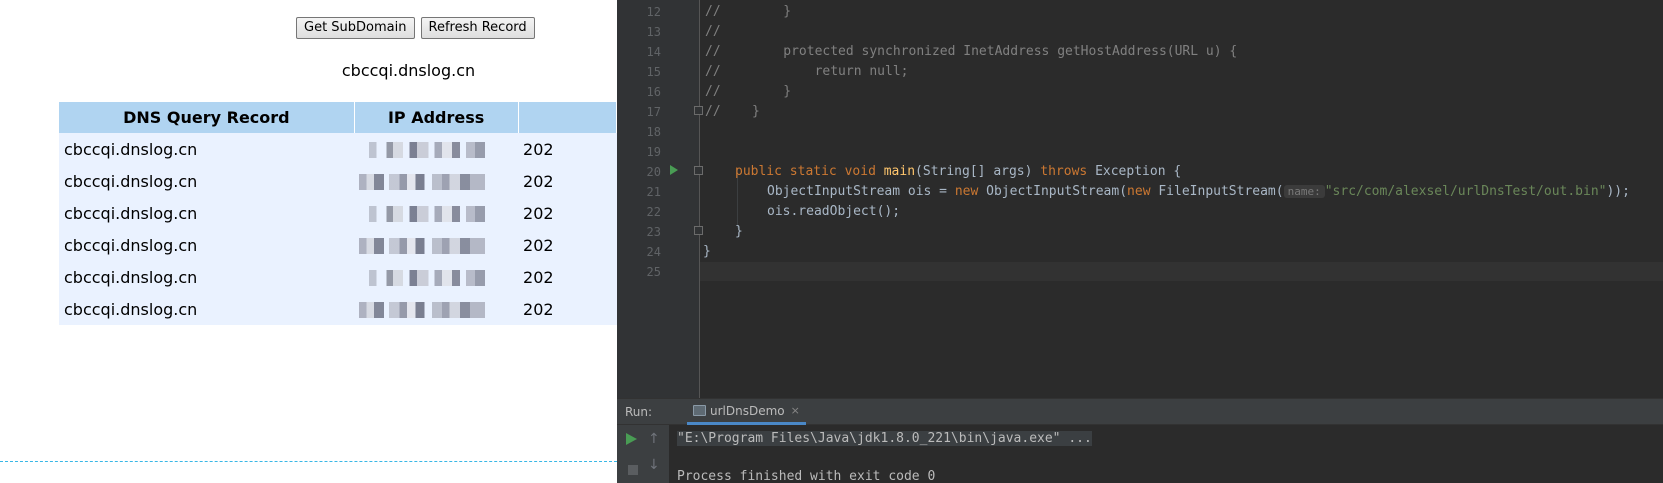 Image resolution: width=1663 pixels, height=483 pixels. What do you see at coordinates (699, 199) in the screenshot?
I see `gutter-border` at bounding box center [699, 199].